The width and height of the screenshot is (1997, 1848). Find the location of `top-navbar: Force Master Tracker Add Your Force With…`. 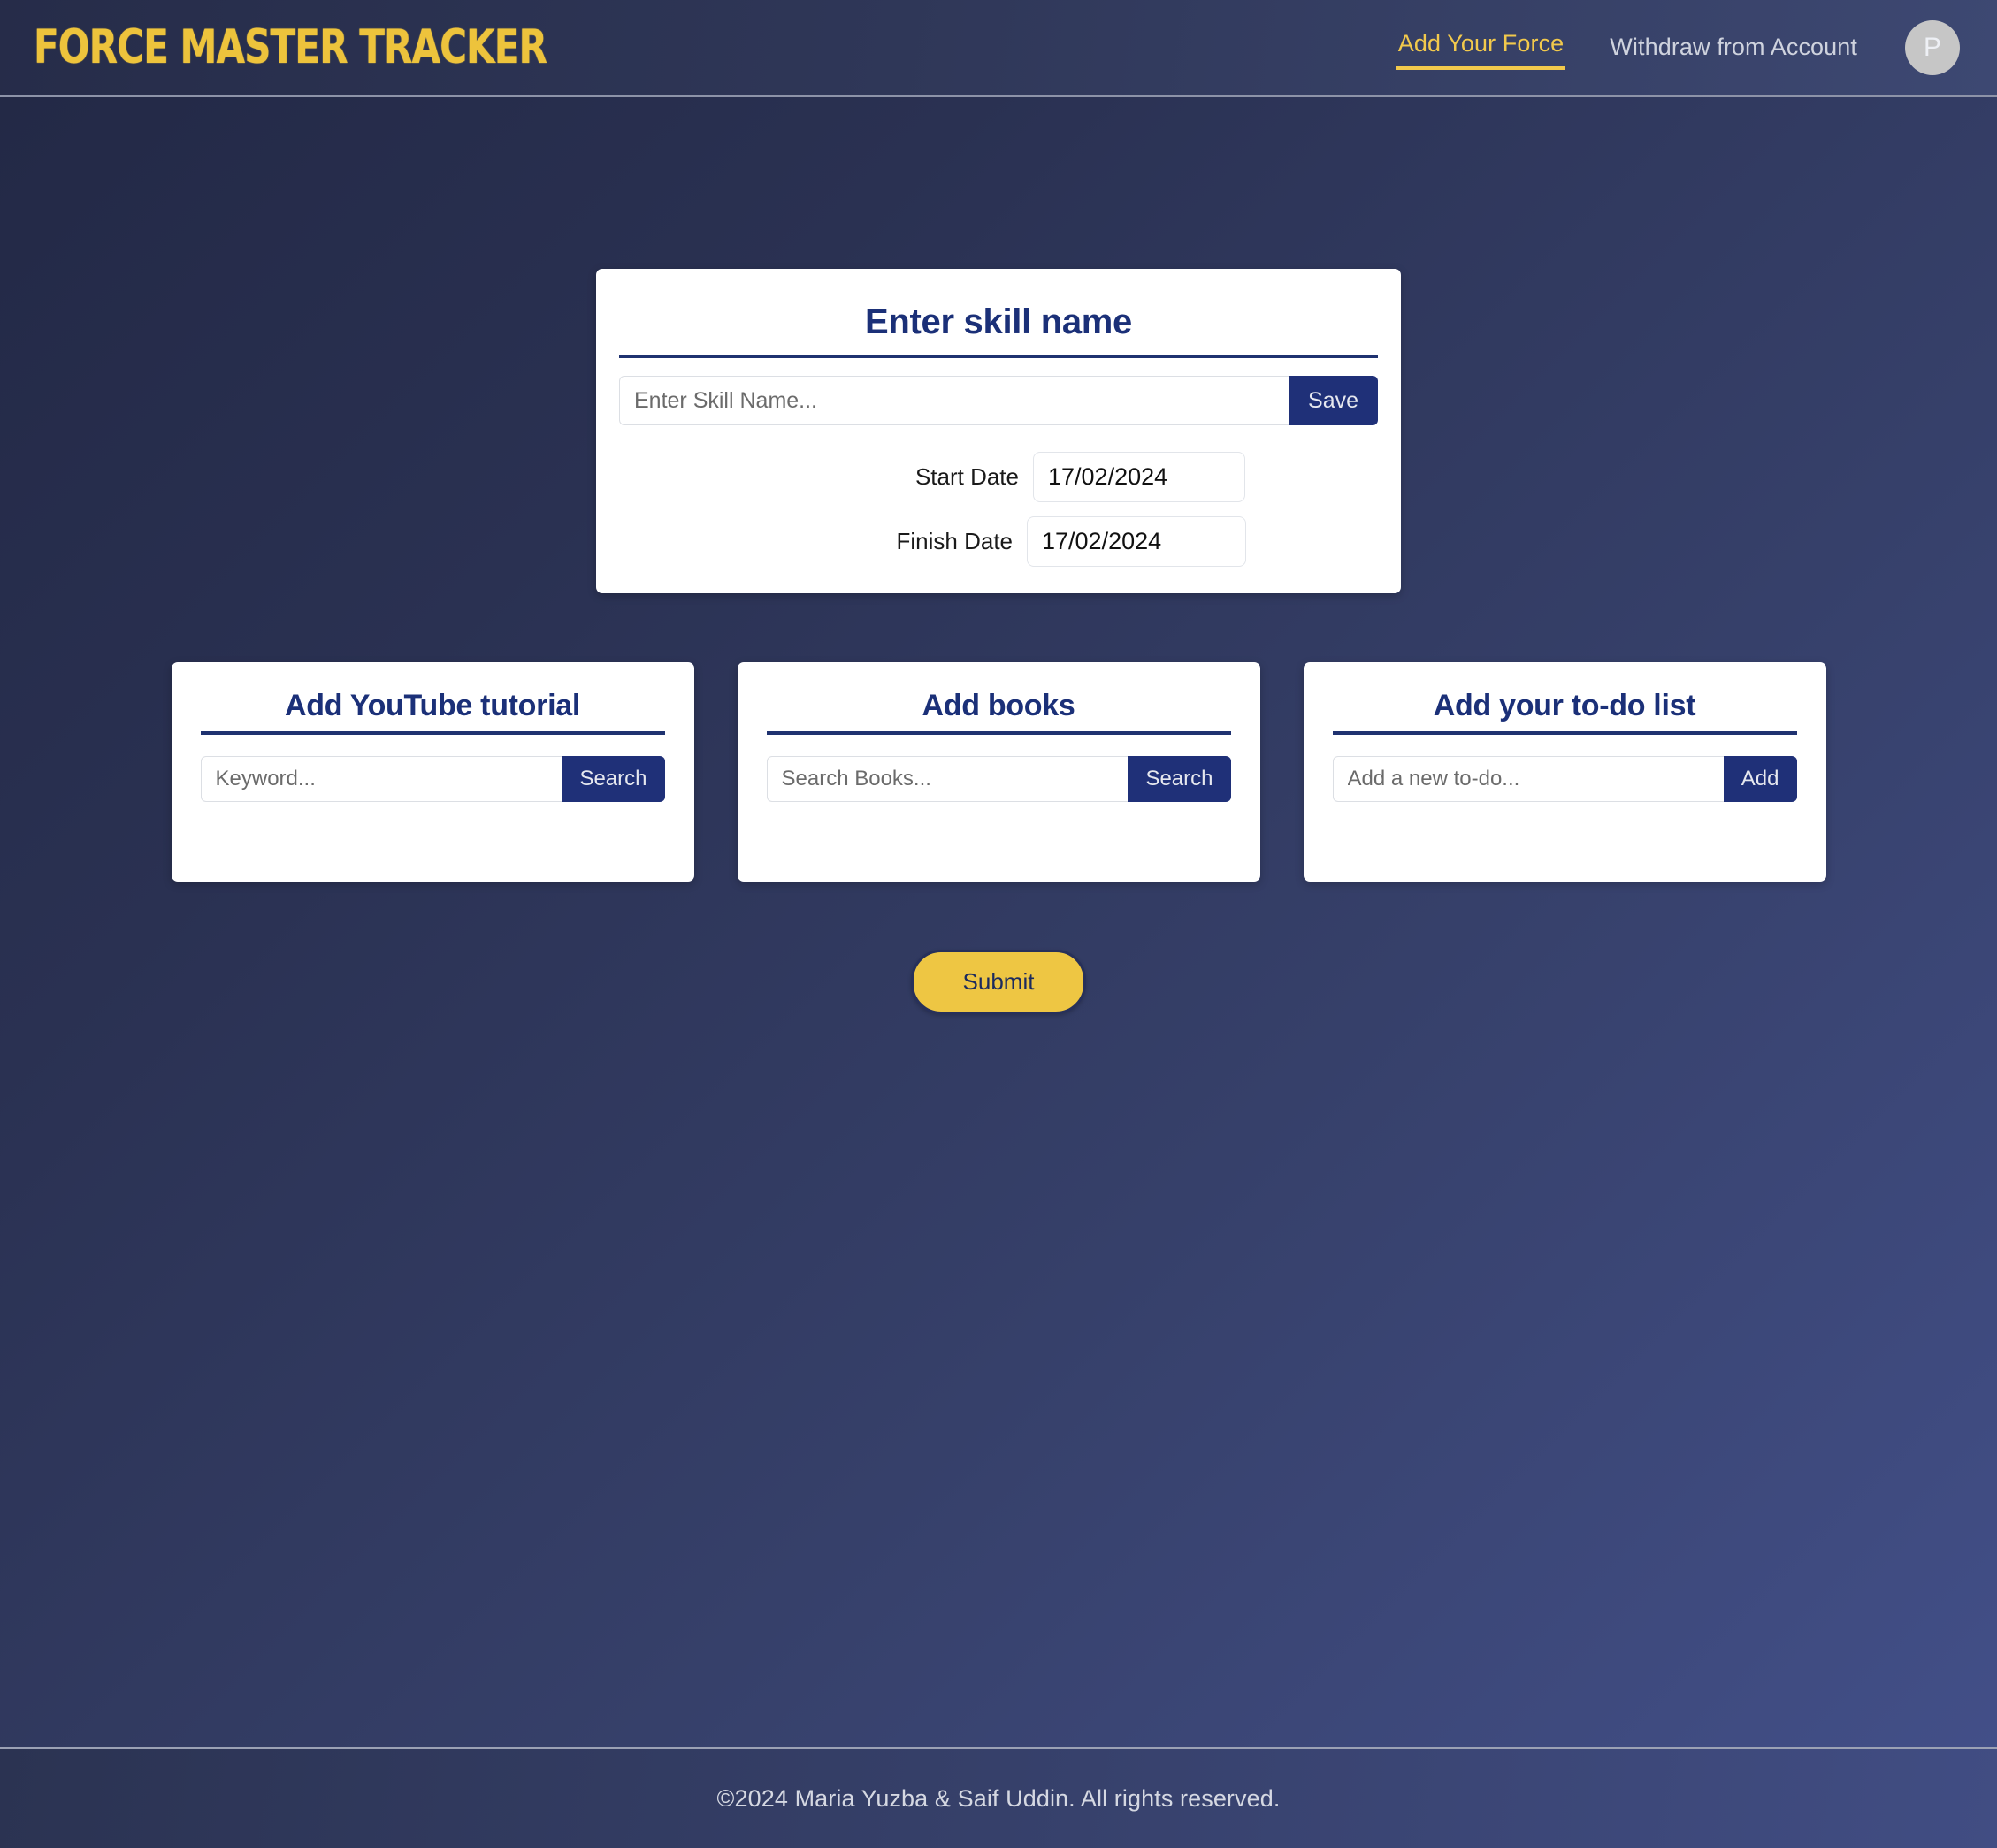

top-navbar: Force Master Tracker Add Your Force With… is located at coordinates (999, 48).